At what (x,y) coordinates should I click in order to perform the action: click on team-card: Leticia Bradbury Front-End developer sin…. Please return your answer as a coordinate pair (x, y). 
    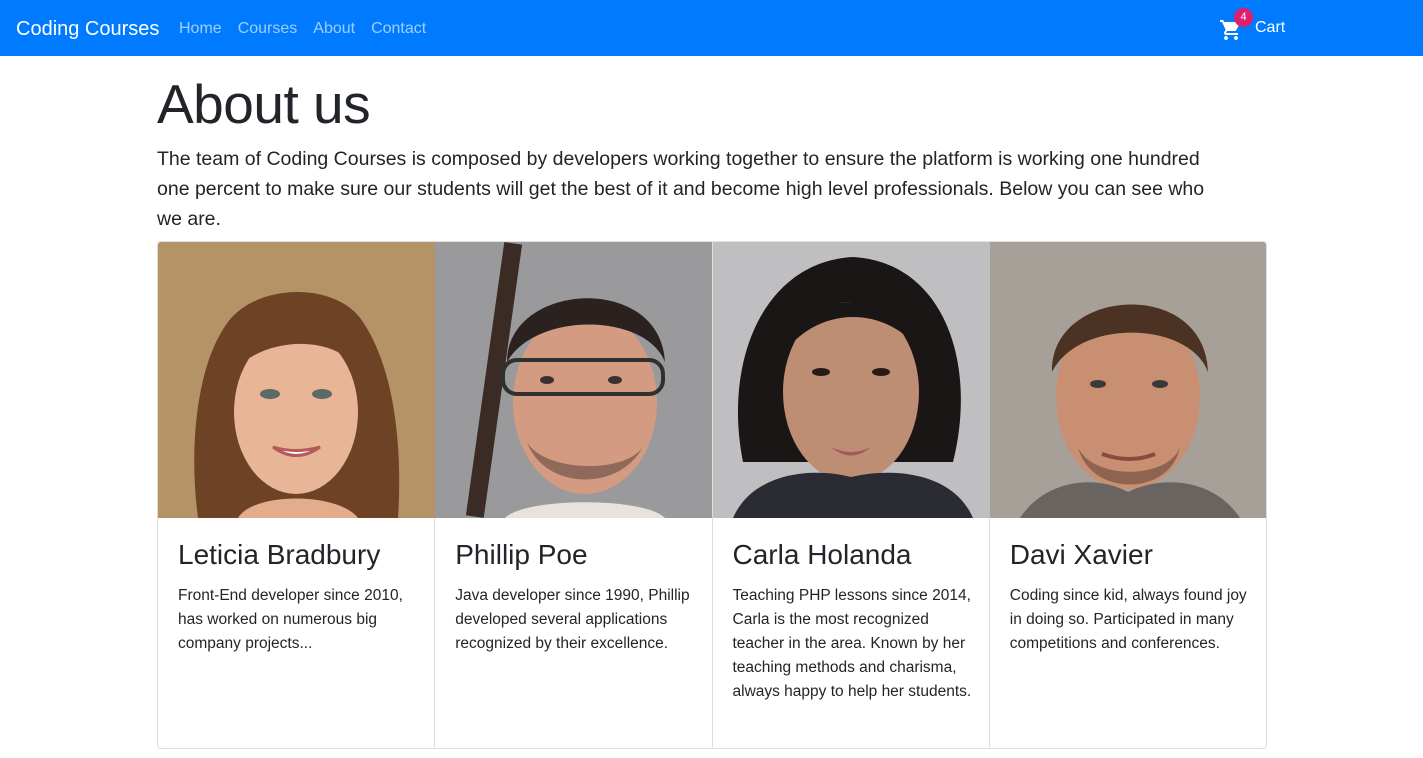
    Looking at the image, I should click on (297, 495).